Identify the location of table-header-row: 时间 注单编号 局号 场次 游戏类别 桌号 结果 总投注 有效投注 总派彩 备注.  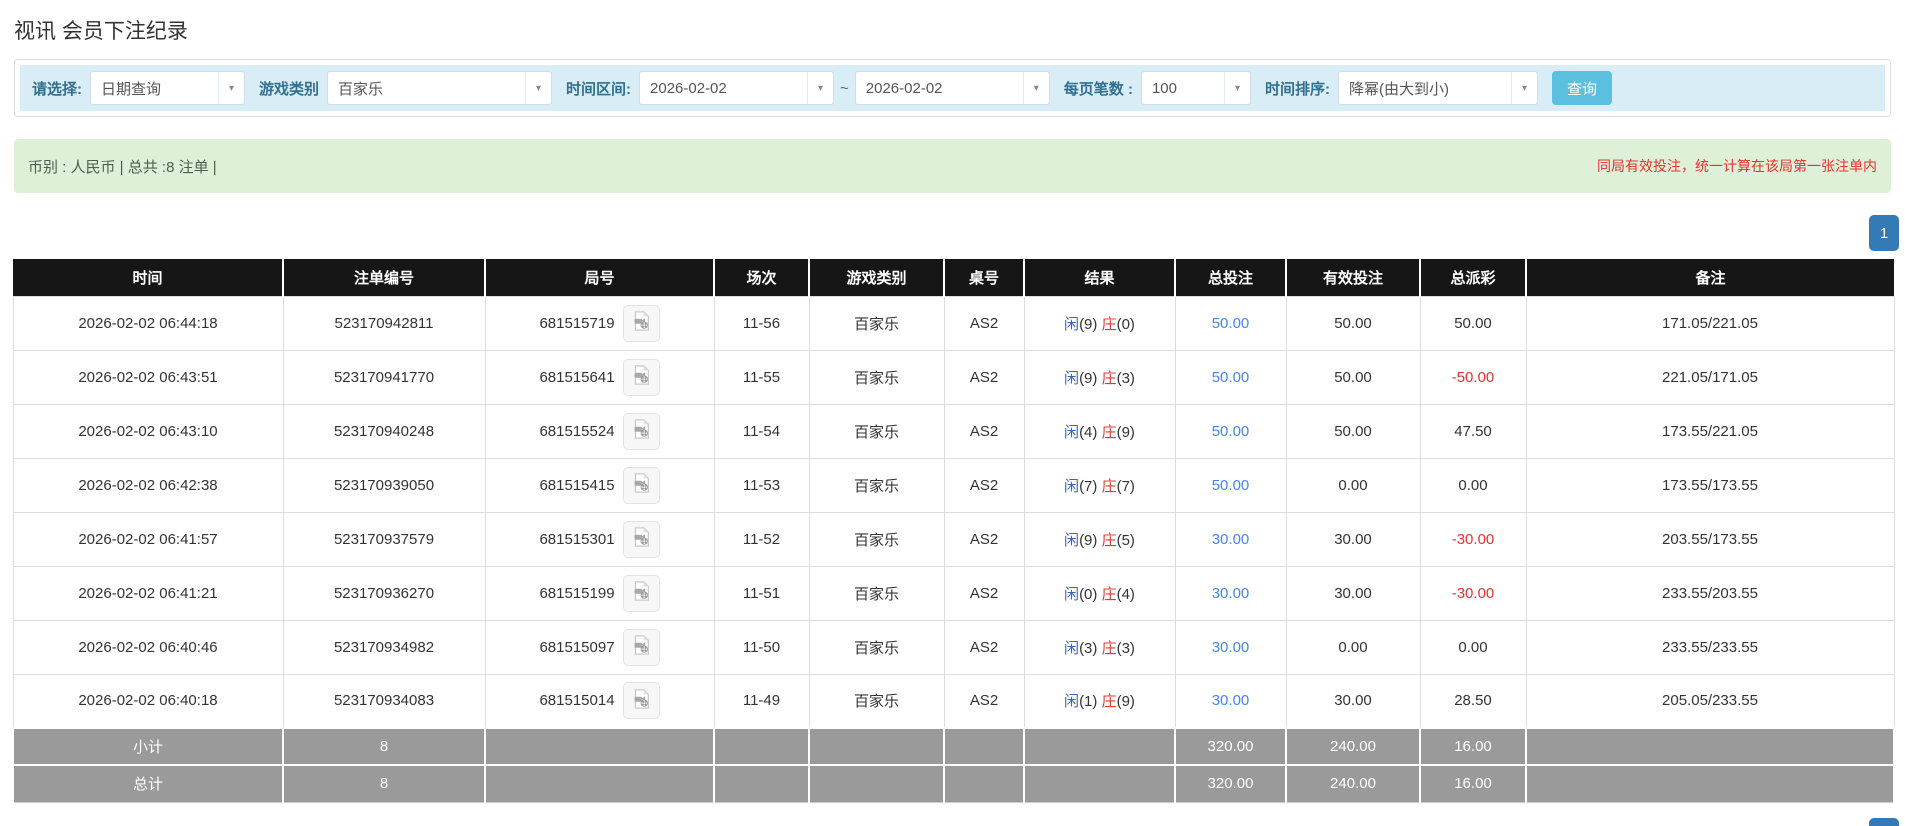
(953, 277).